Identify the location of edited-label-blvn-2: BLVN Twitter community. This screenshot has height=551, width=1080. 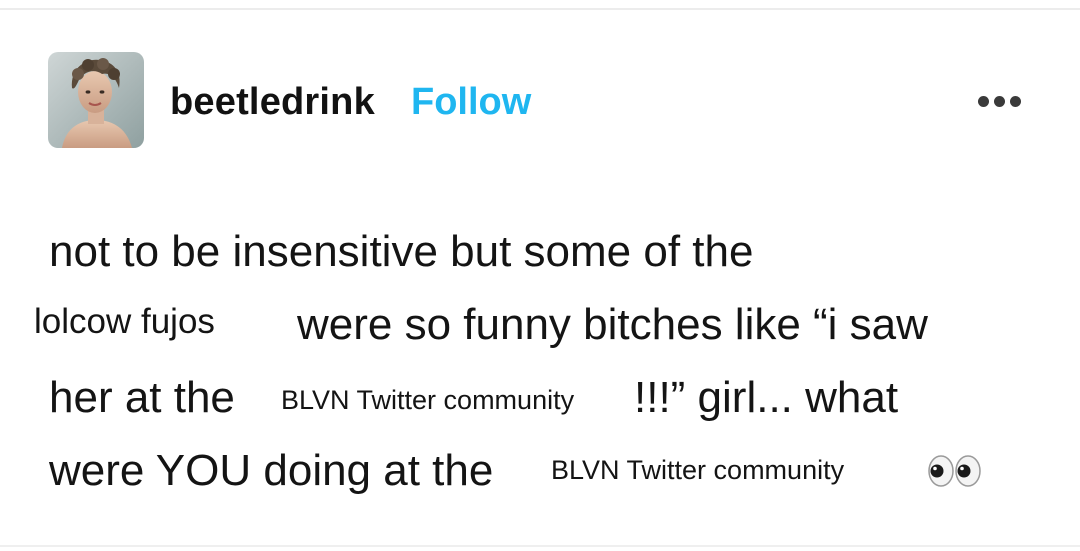
(698, 470).